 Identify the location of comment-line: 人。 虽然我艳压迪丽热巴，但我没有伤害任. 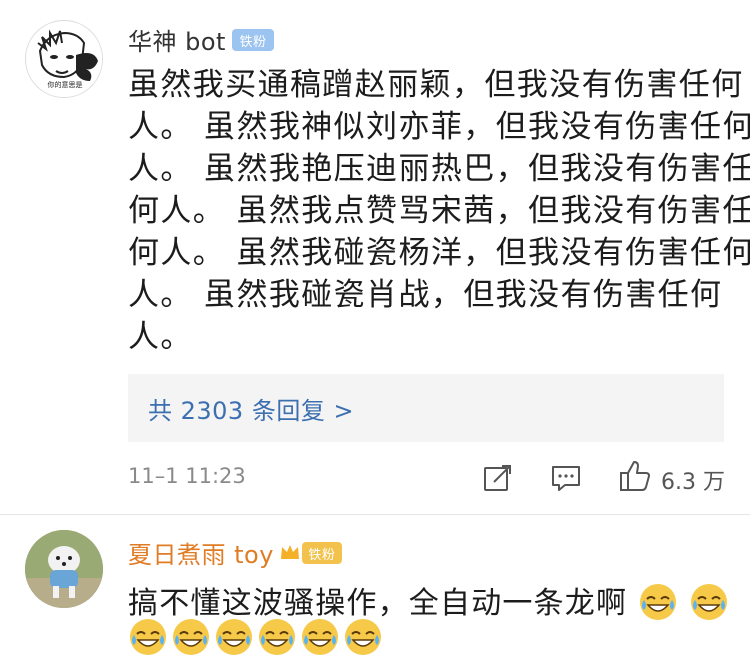
(439, 169).